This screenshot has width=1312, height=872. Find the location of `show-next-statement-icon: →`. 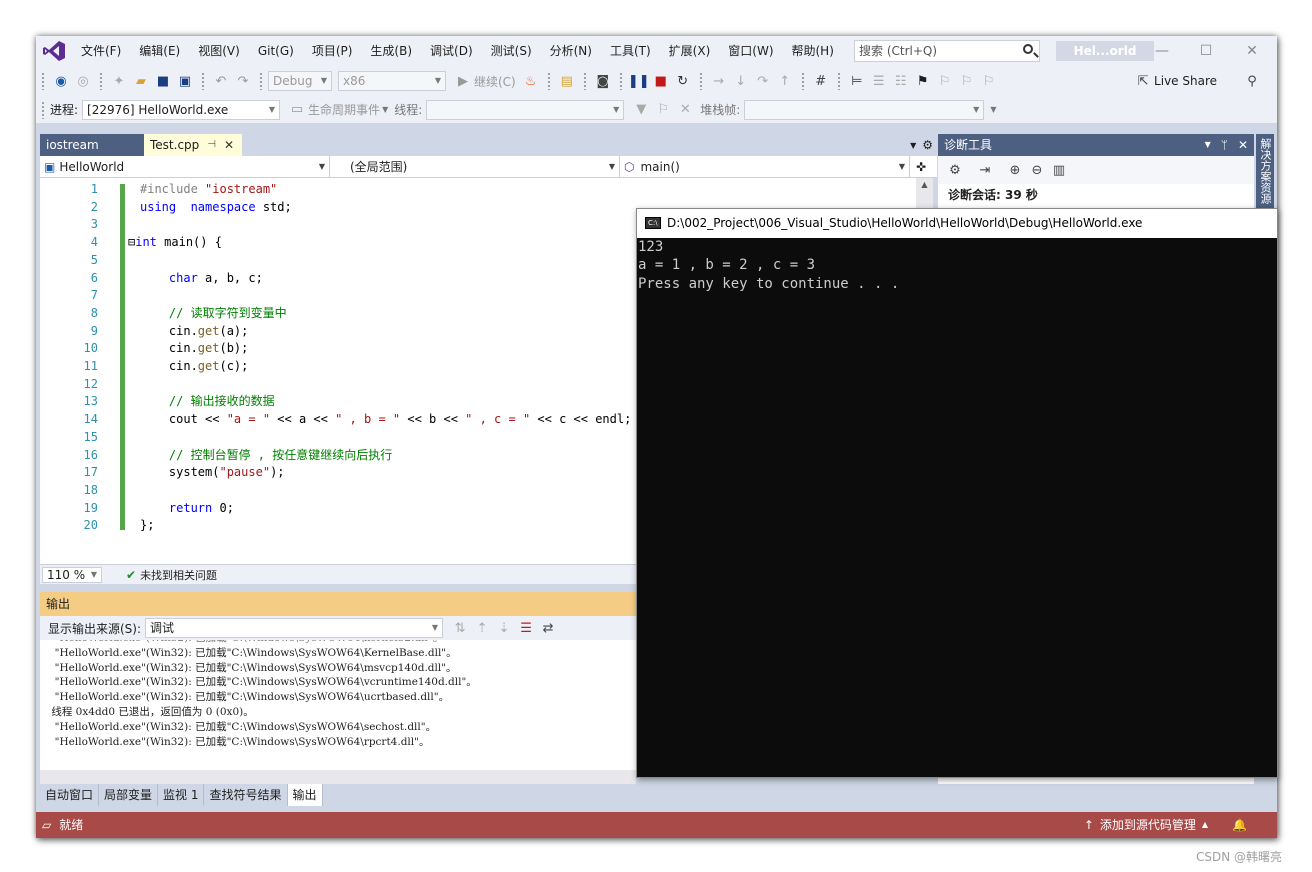

show-next-statement-icon: → is located at coordinates (719, 81).